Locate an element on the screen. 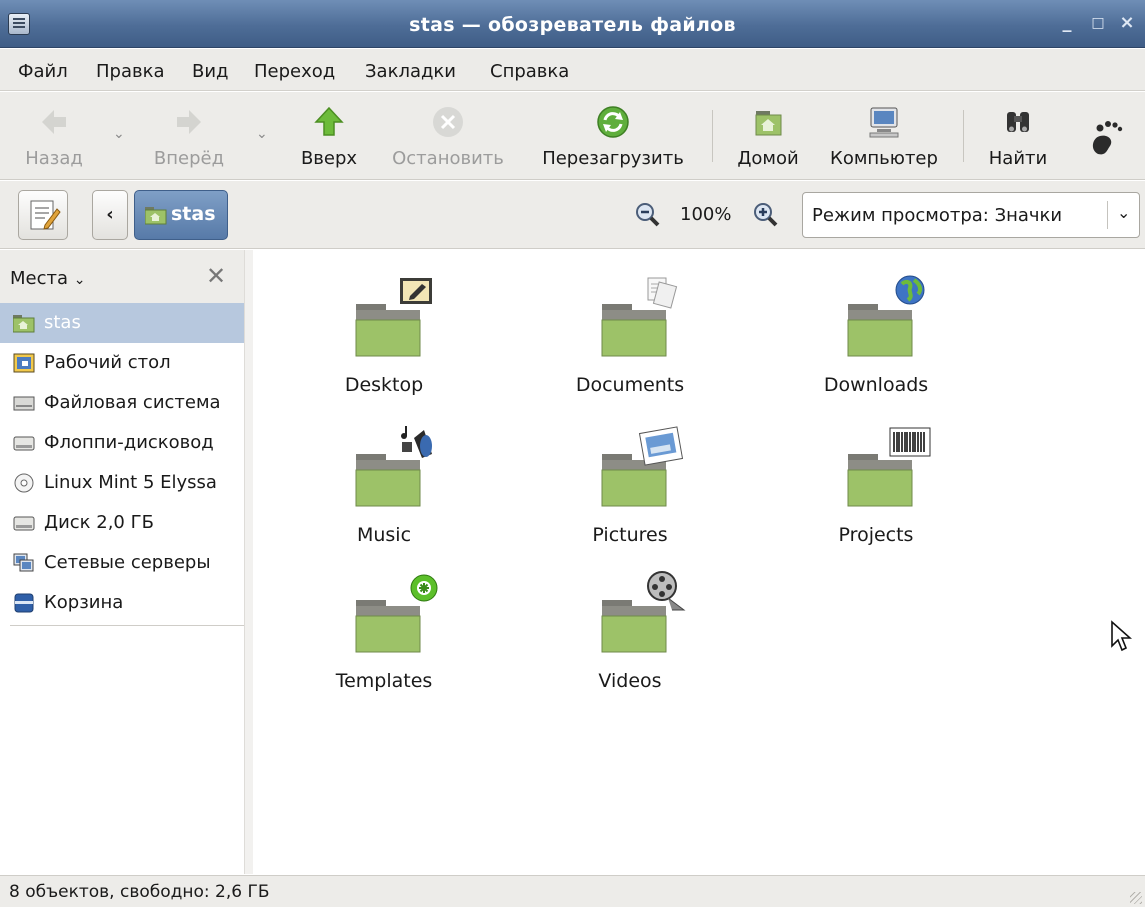  computer-icon is located at coordinates (884, 122).